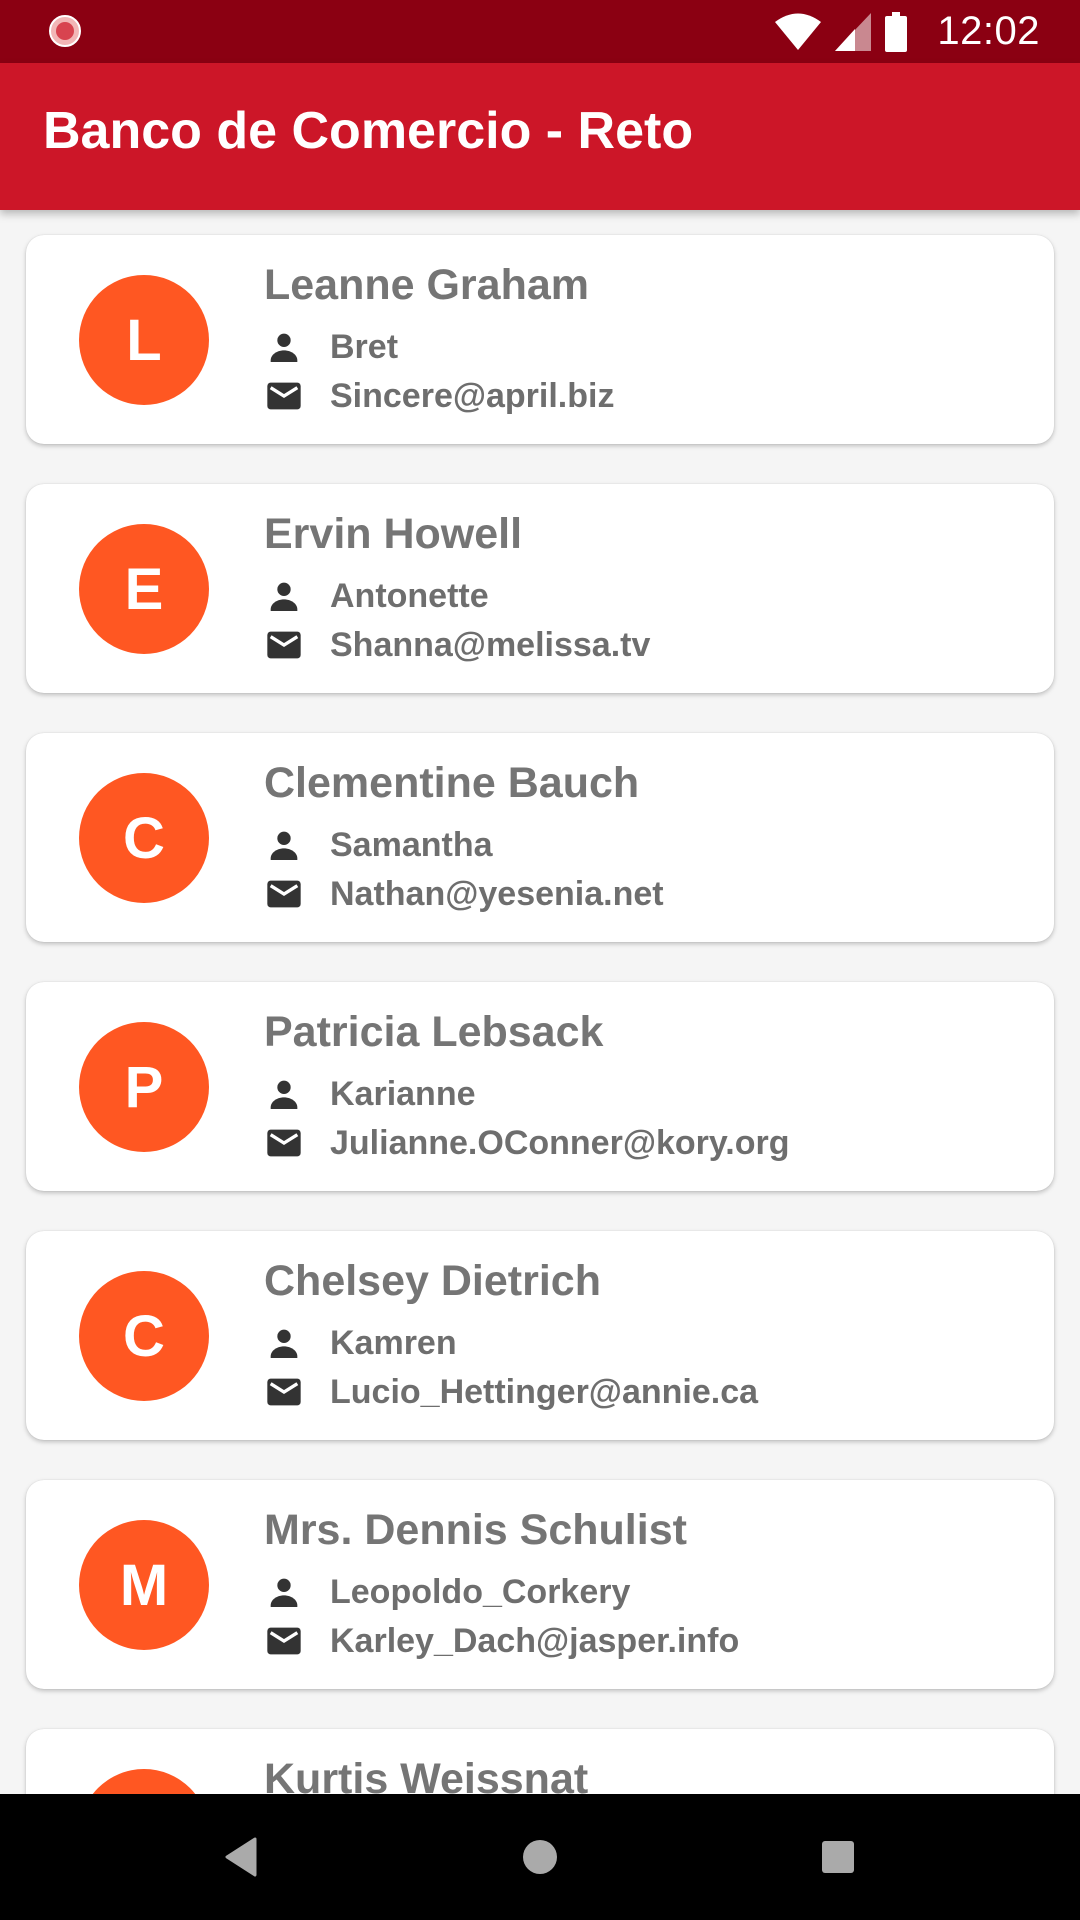  What do you see at coordinates (497, 893) in the screenshot?
I see `email: Nathan@yesenia.net` at bounding box center [497, 893].